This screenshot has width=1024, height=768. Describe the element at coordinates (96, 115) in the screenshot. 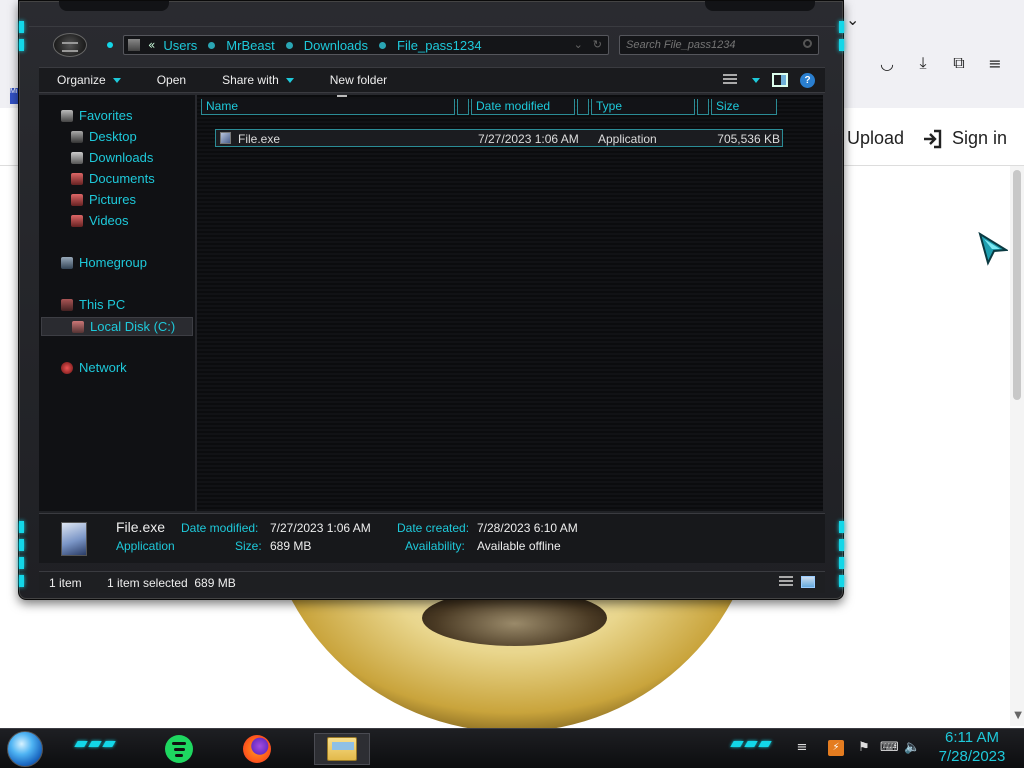

I see `nav-favorites: Favorites` at that location.